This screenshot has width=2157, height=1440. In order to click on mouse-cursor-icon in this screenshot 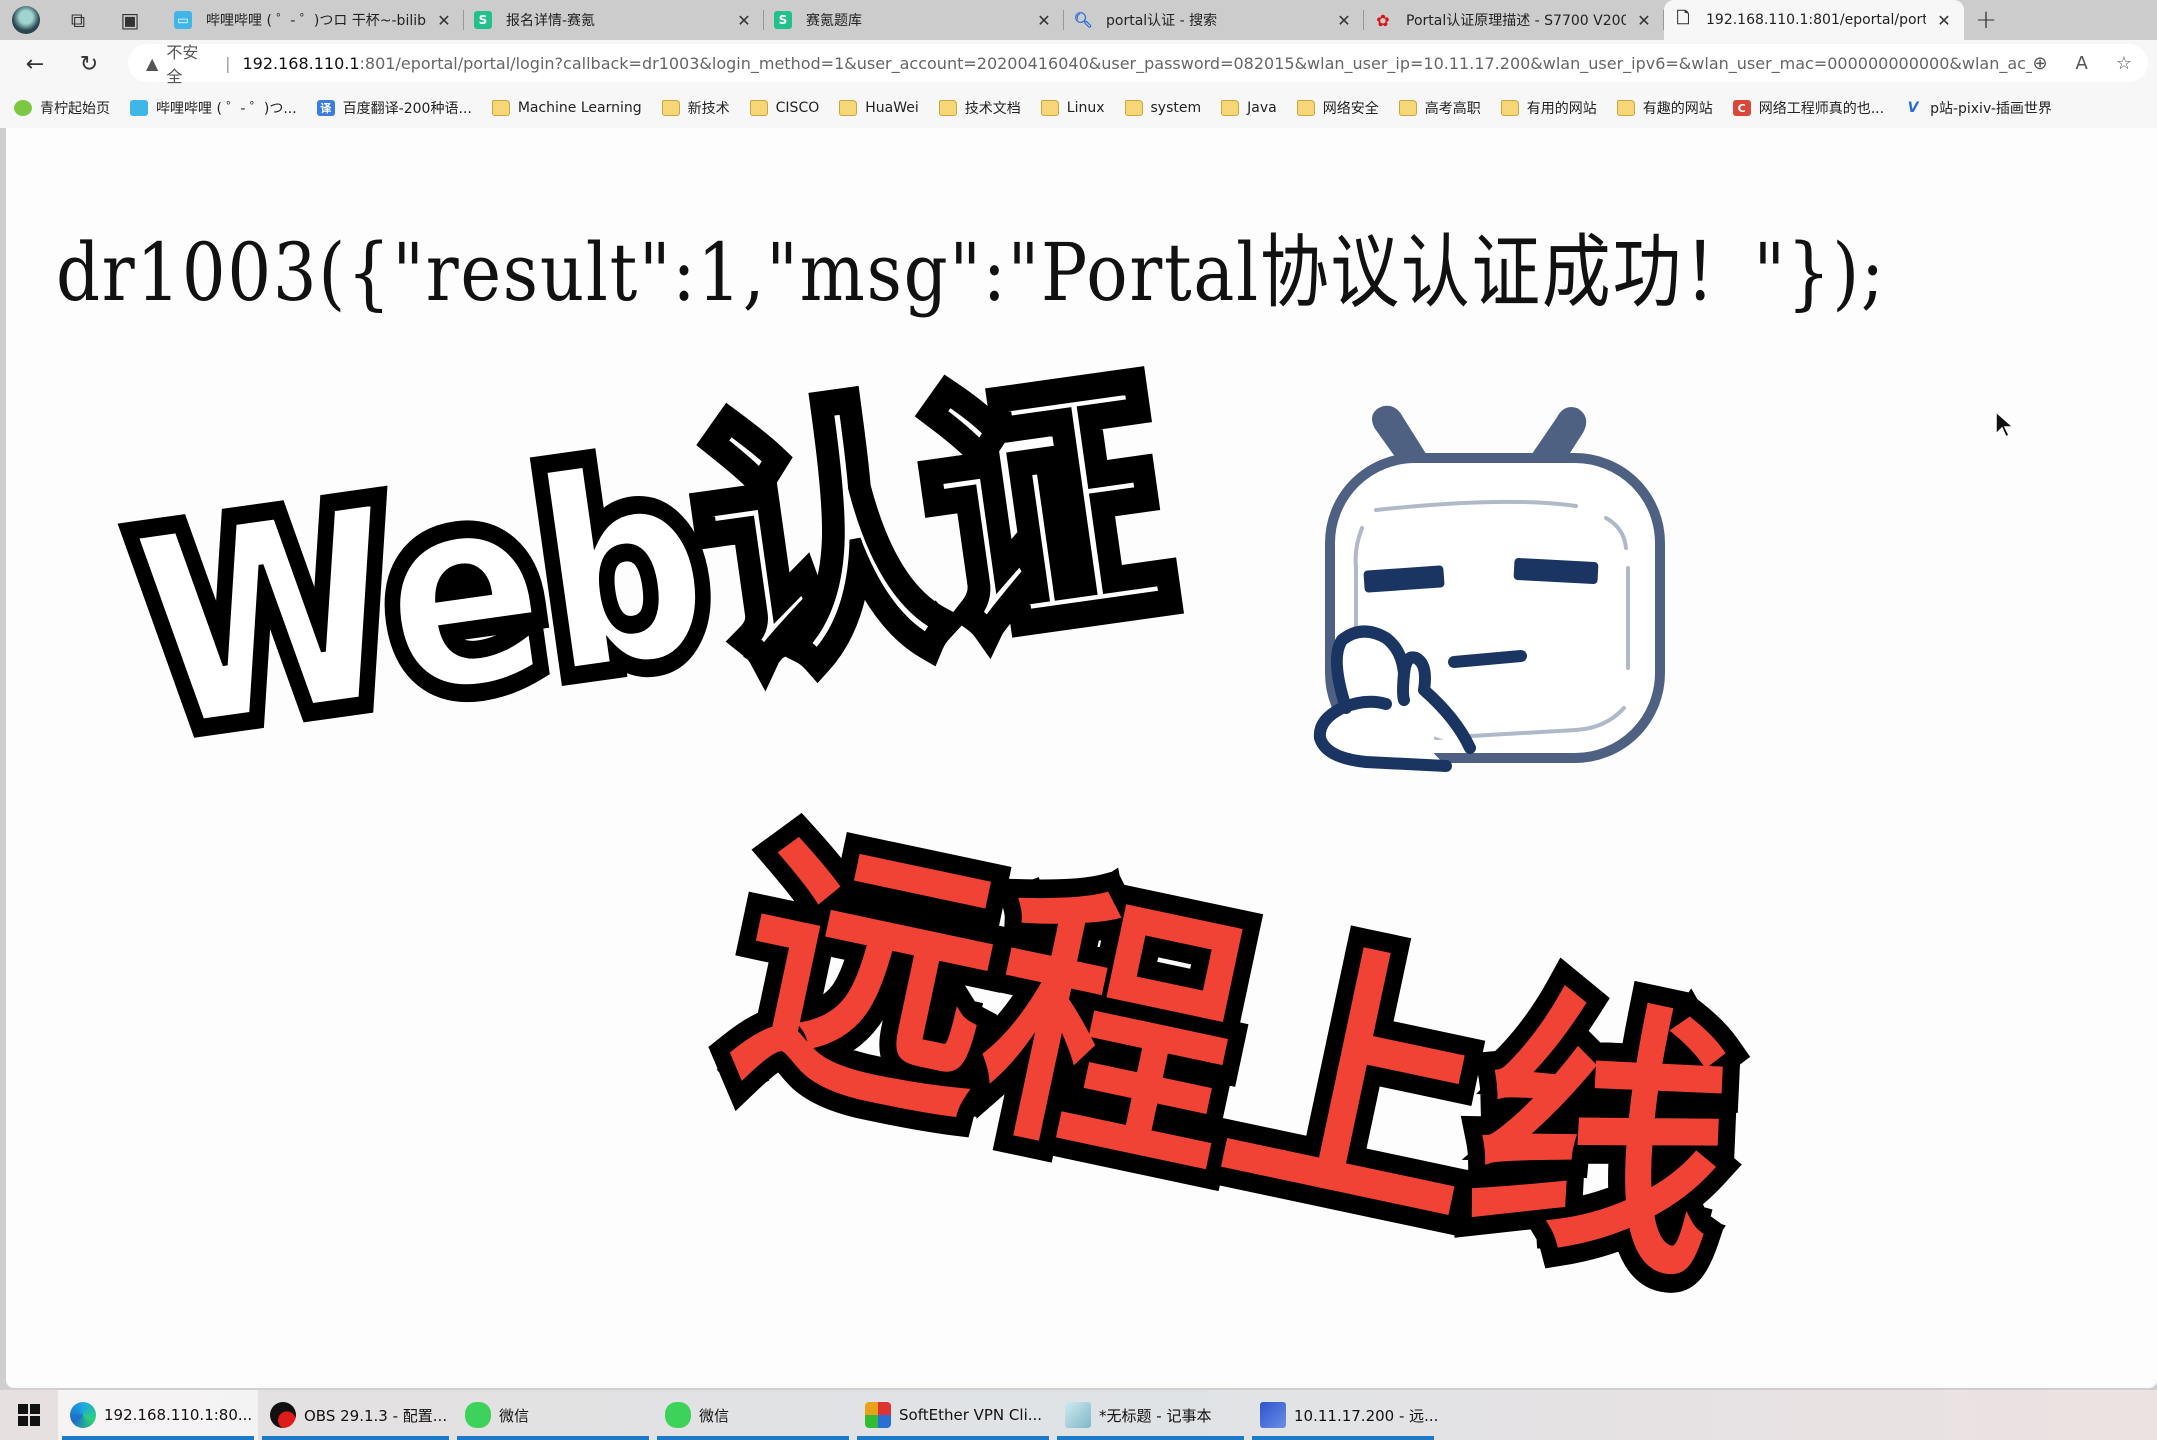, I will do `click(2005, 424)`.